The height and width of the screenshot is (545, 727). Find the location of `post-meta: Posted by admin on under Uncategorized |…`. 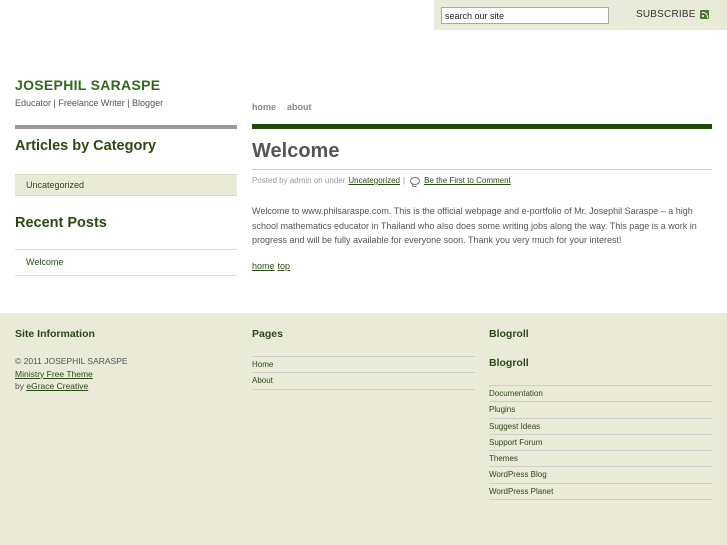

post-meta: Posted by admin on under Uncategorized |… is located at coordinates (381, 180).